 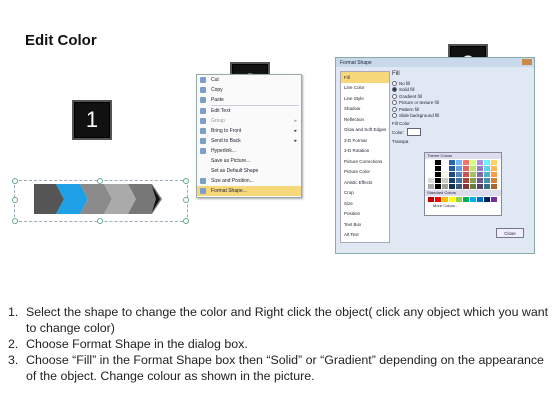 I want to click on sidebar-item-line-style: Line Style, so click(x=365, y=98).